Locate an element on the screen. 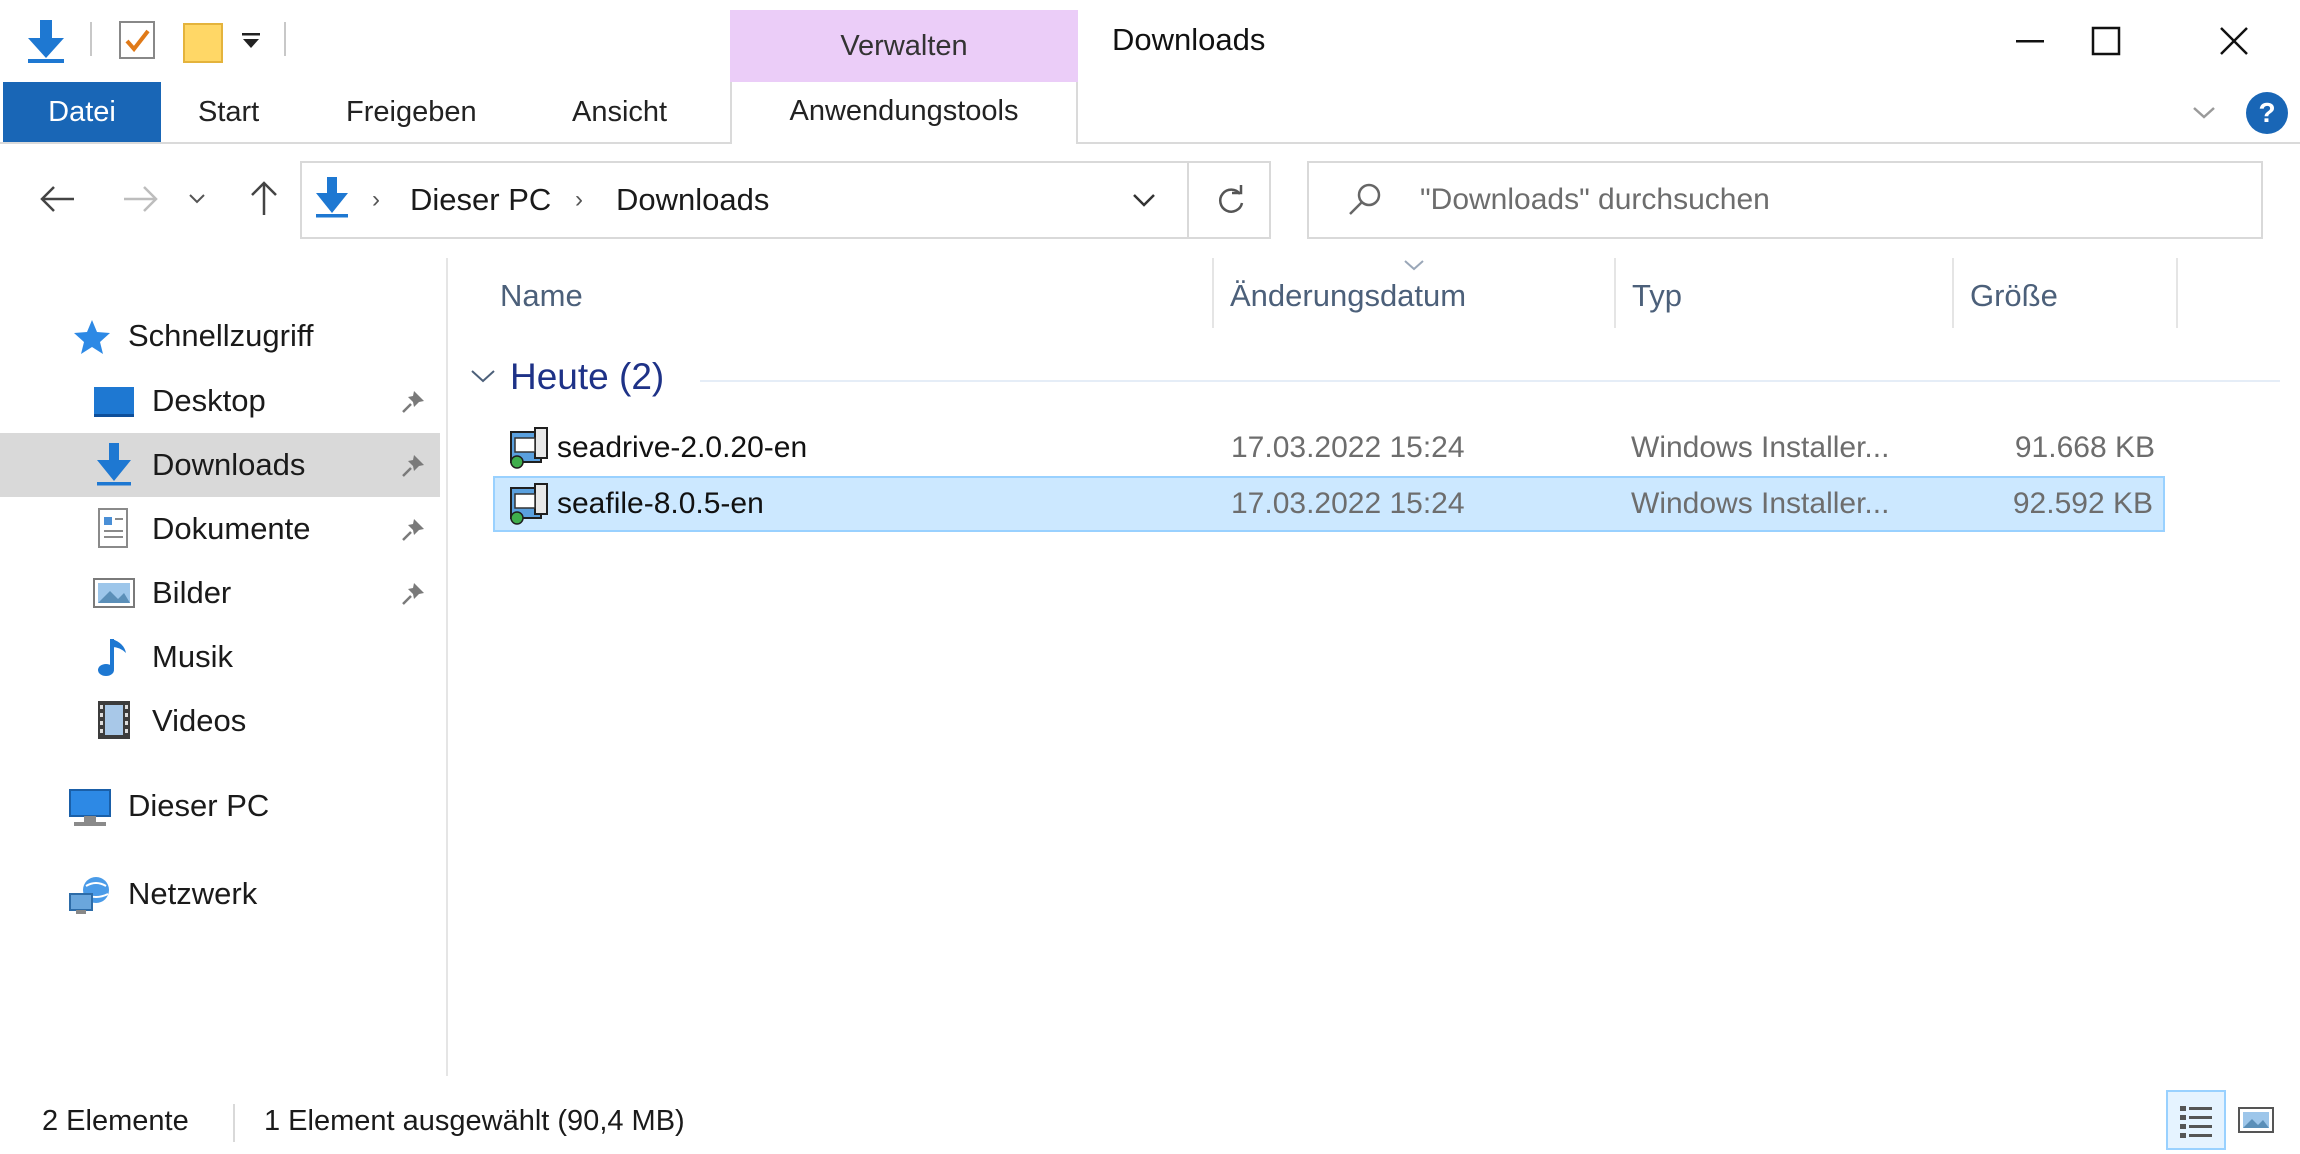 The height and width of the screenshot is (1154, 2300). group-header: Heute (2) is located at coordinates (587, 377).